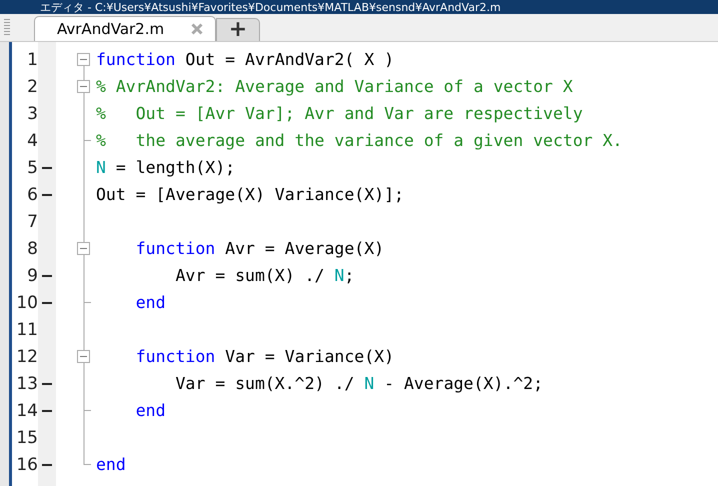  Describe the element at coordinates (26, 384) in the screenshot. I see `line-number: 13` at that location.